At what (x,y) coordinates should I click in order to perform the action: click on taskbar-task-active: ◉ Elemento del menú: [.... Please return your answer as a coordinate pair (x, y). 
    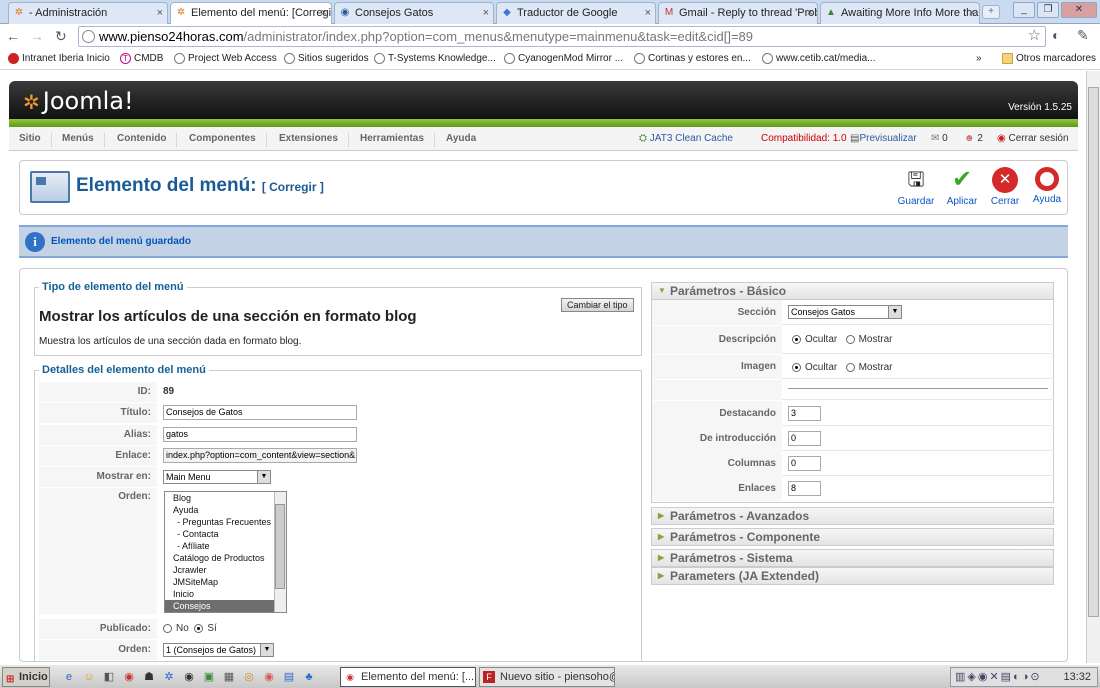
    Looking at the image, I should click on (408, 677).